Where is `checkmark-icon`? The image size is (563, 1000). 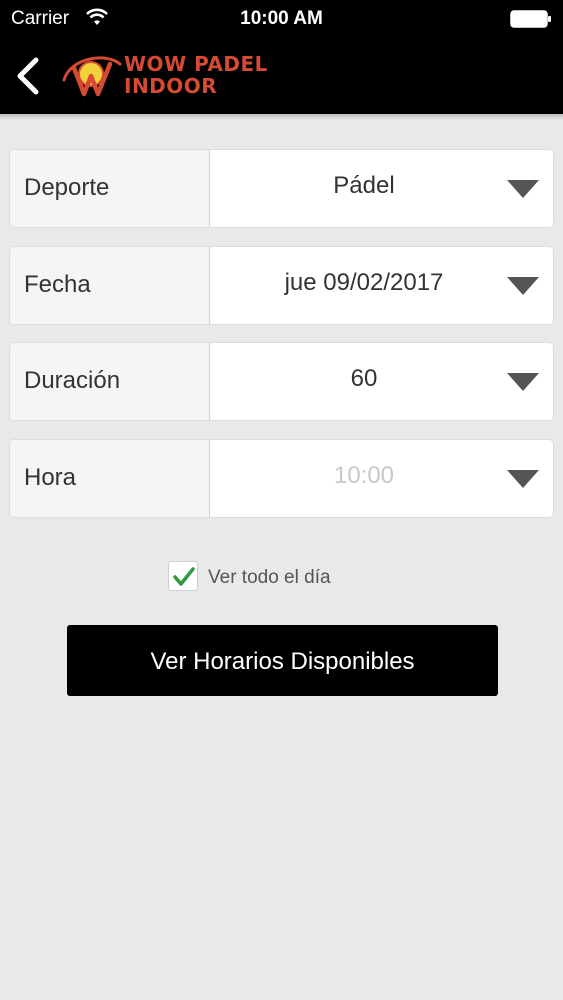 checkmark-icon is located at coordinates (184, 576).